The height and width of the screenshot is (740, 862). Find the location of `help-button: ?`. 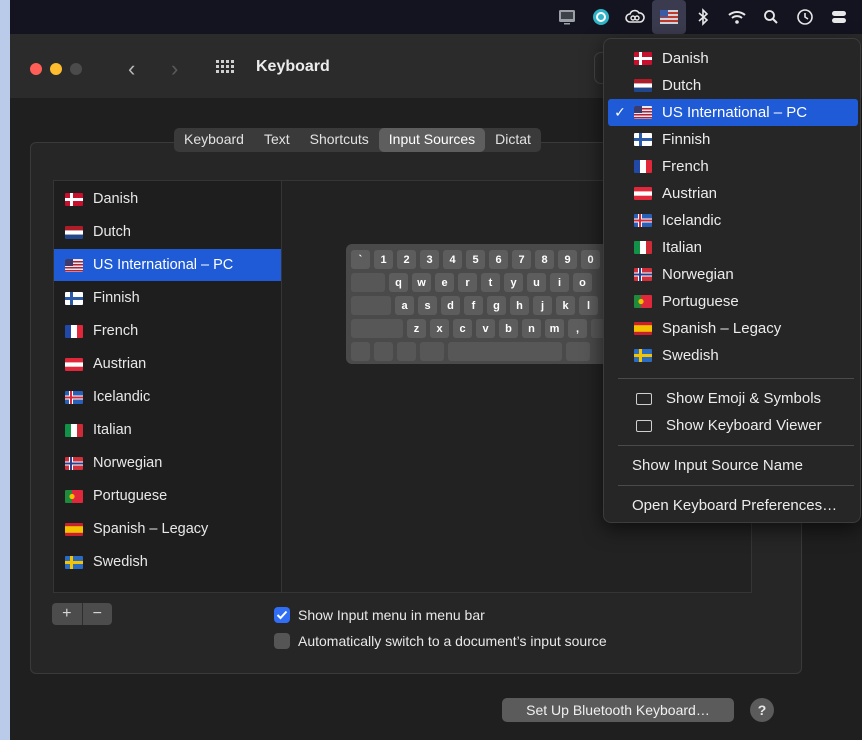

help-button: ? is located at coordinates (762, 710).